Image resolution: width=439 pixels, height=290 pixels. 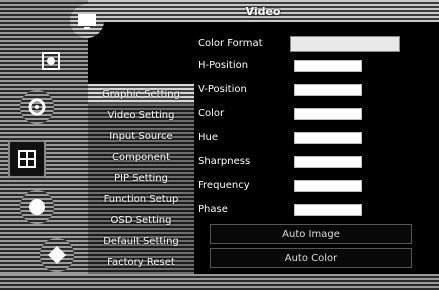 I want to click on h-position-label: H-Position, so click(x=223, y=65).